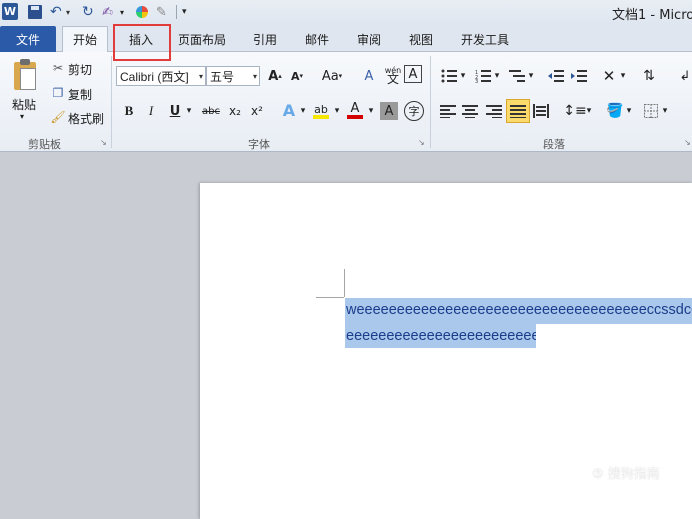  What do you see at coordinates (355, 111) in the screenshot?
I see `font-color-button: A` at bounding box center [355, 111].